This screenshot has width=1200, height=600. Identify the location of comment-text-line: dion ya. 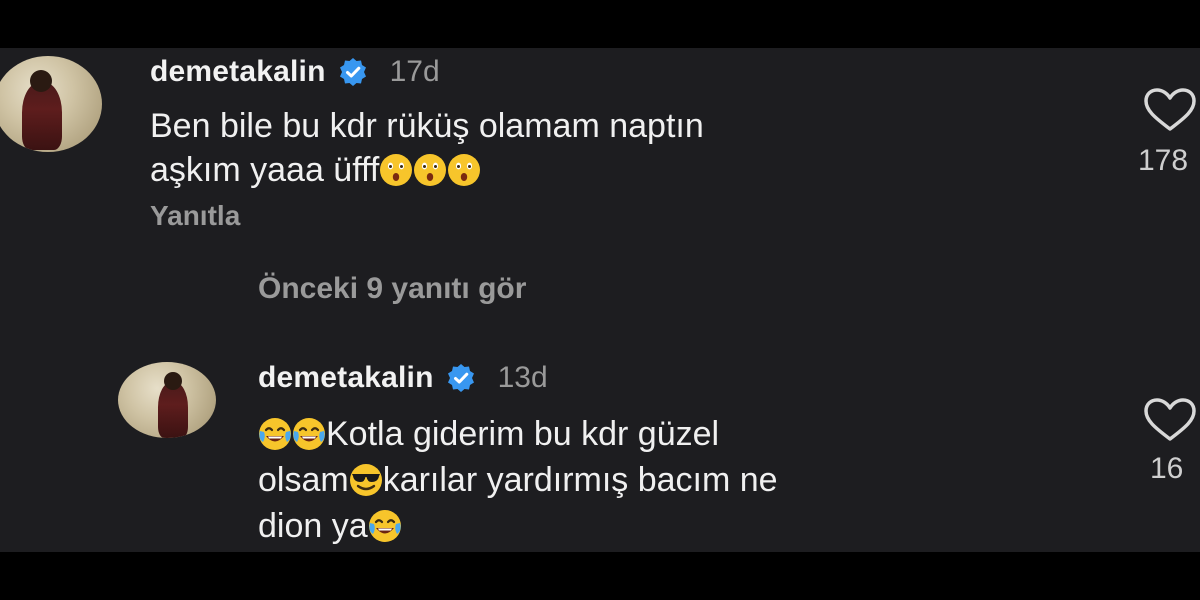
(330, 526).